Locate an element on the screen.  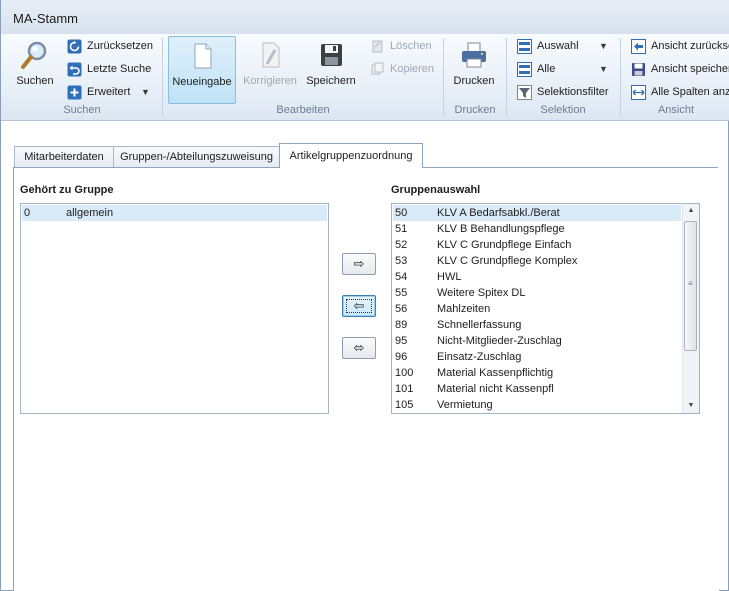
window-title: MA-Stamm is located at coordinates (45, 18).